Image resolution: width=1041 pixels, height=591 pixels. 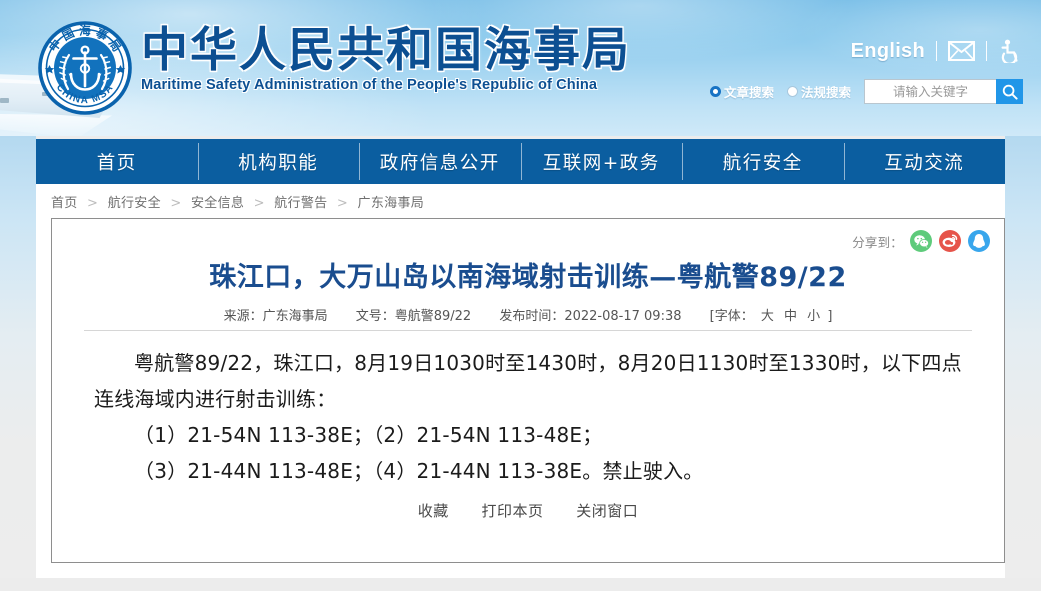 I want to click on breadcrumb-item-home: 首页, so click(x=64, y=203).